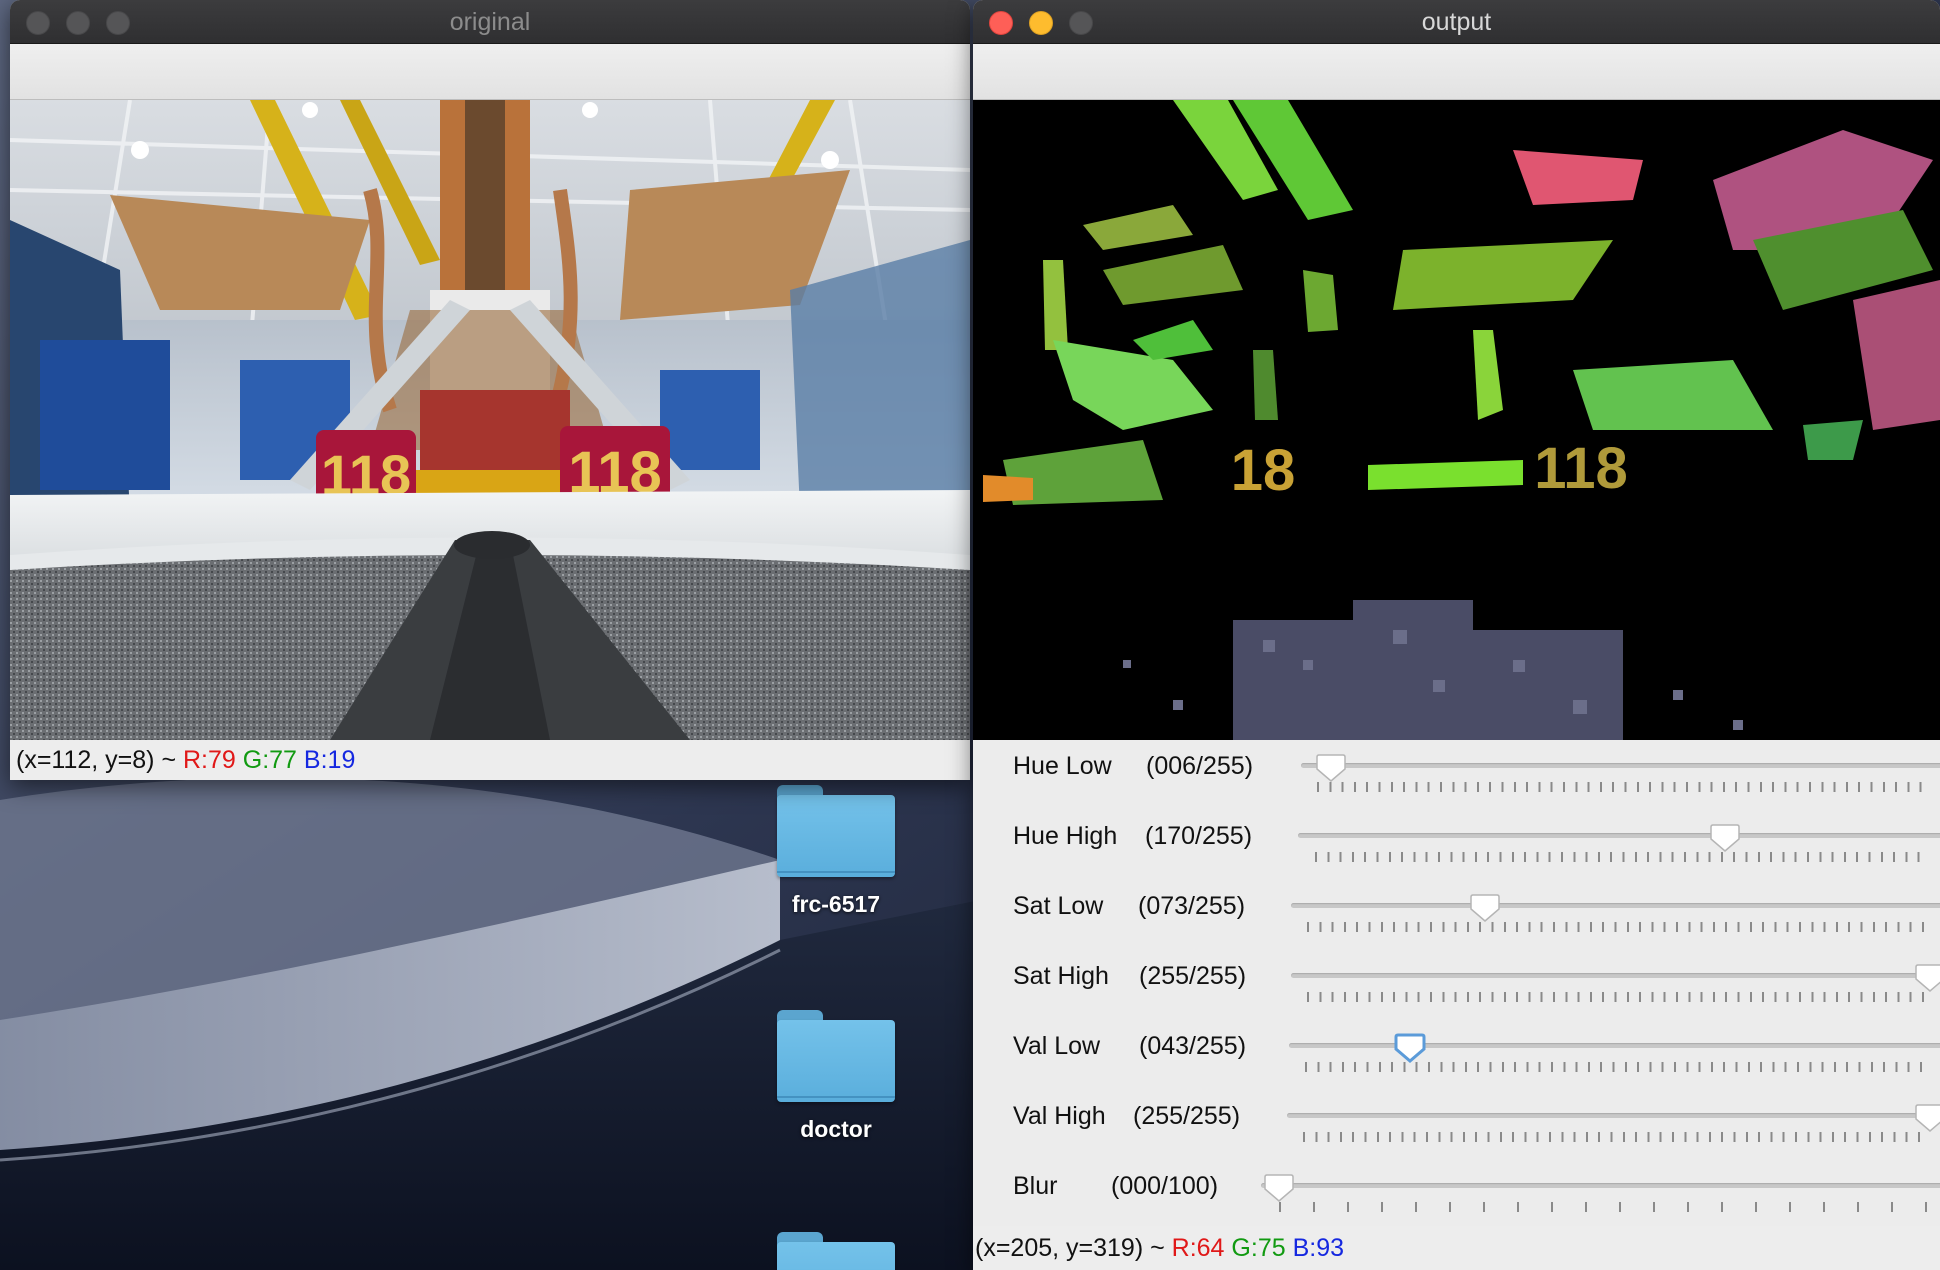 The width and height of the screenshot is (1940, 1270). Describe the element at coordinates (490, 760) in the screenshot. I see `status-bar: (x=112, y=8) ~ R:79 G:77 B:19` at that location.